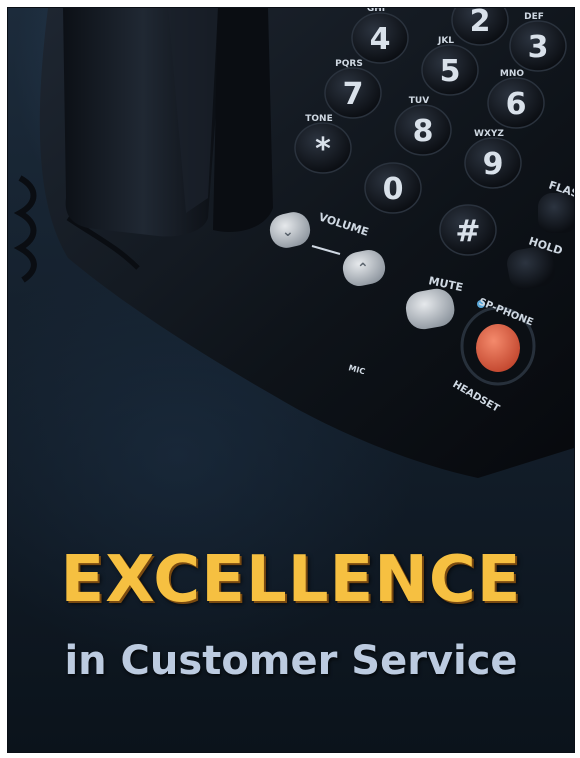  Describe the element at coordinates (512, 74) in the screenshot. I see `key-letters: MNO` at that location.